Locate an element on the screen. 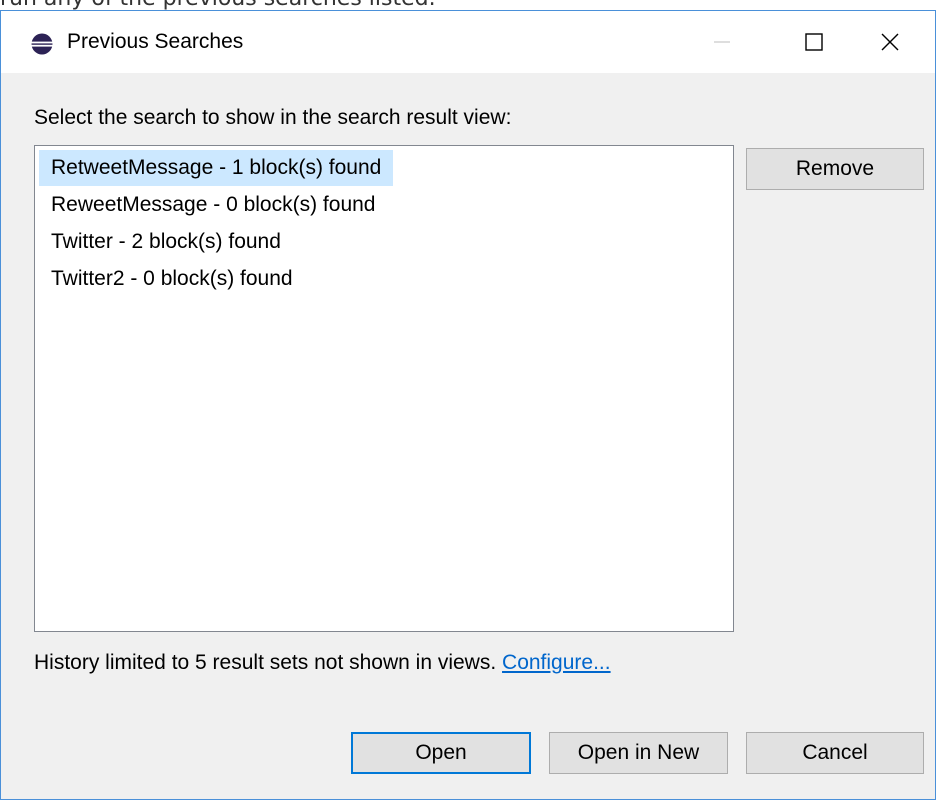 The height and width of the screenshot is (800, 939). close-icon is located at coordinates (890, 42).